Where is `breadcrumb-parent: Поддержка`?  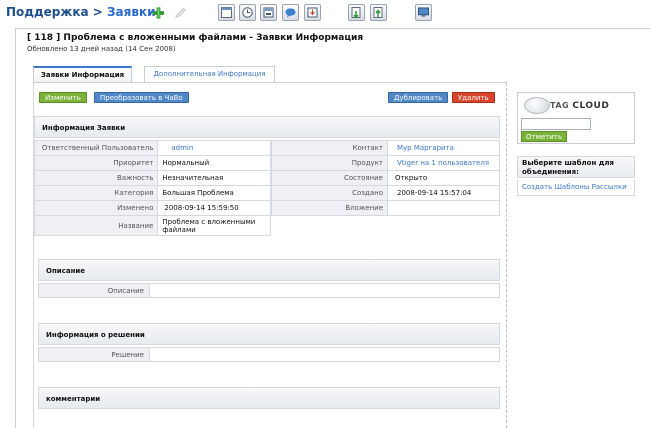
breadcrumb-parent: Поддержка is located at coordinates (47, 12).